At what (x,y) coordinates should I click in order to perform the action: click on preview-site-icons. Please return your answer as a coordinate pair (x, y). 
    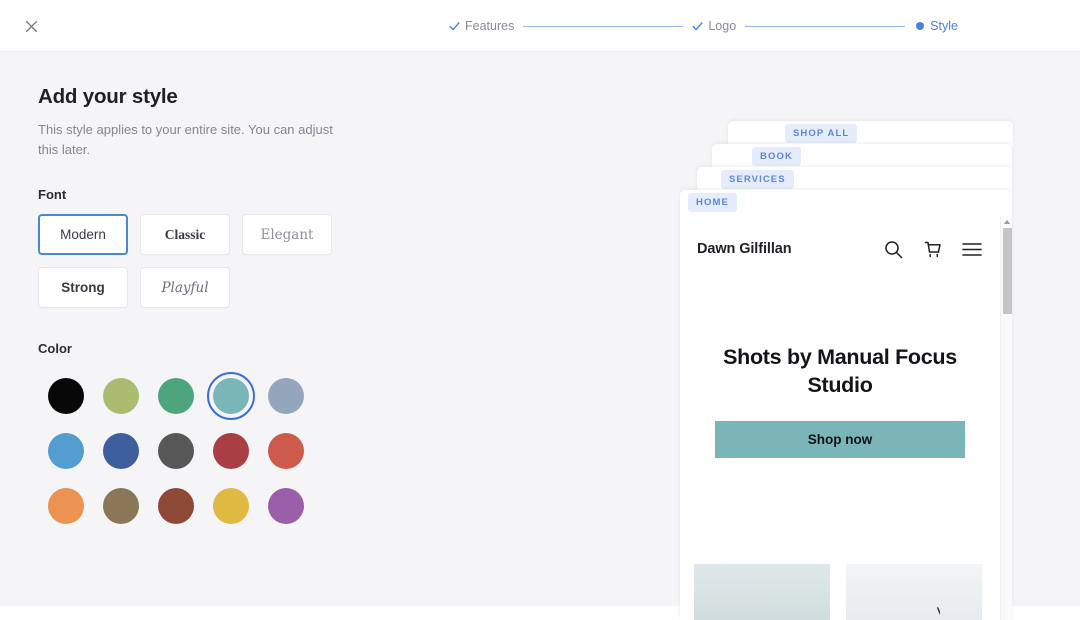
    Looking at the image, I should click on (933, 249).